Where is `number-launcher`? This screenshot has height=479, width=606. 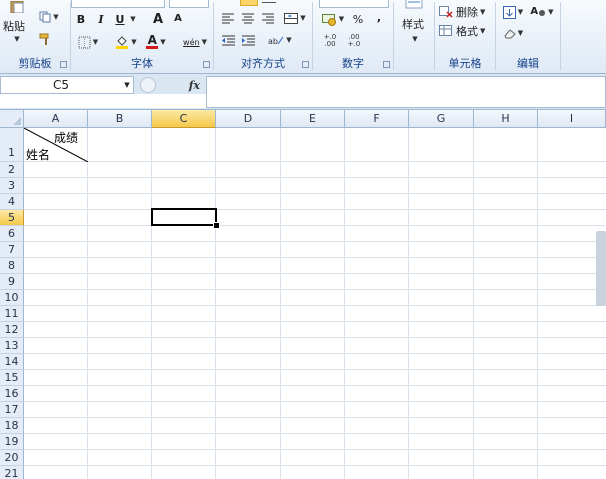 number-launcher is located at coordinates (386, 64).